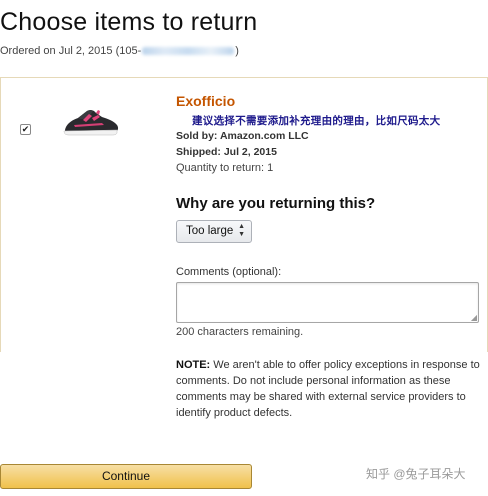 This screenshot has height=496, width=488. What do you see at coordinates (126, 476) in the screenshot?
I see `continue-button: Continue` at bounding box center [126, 476].